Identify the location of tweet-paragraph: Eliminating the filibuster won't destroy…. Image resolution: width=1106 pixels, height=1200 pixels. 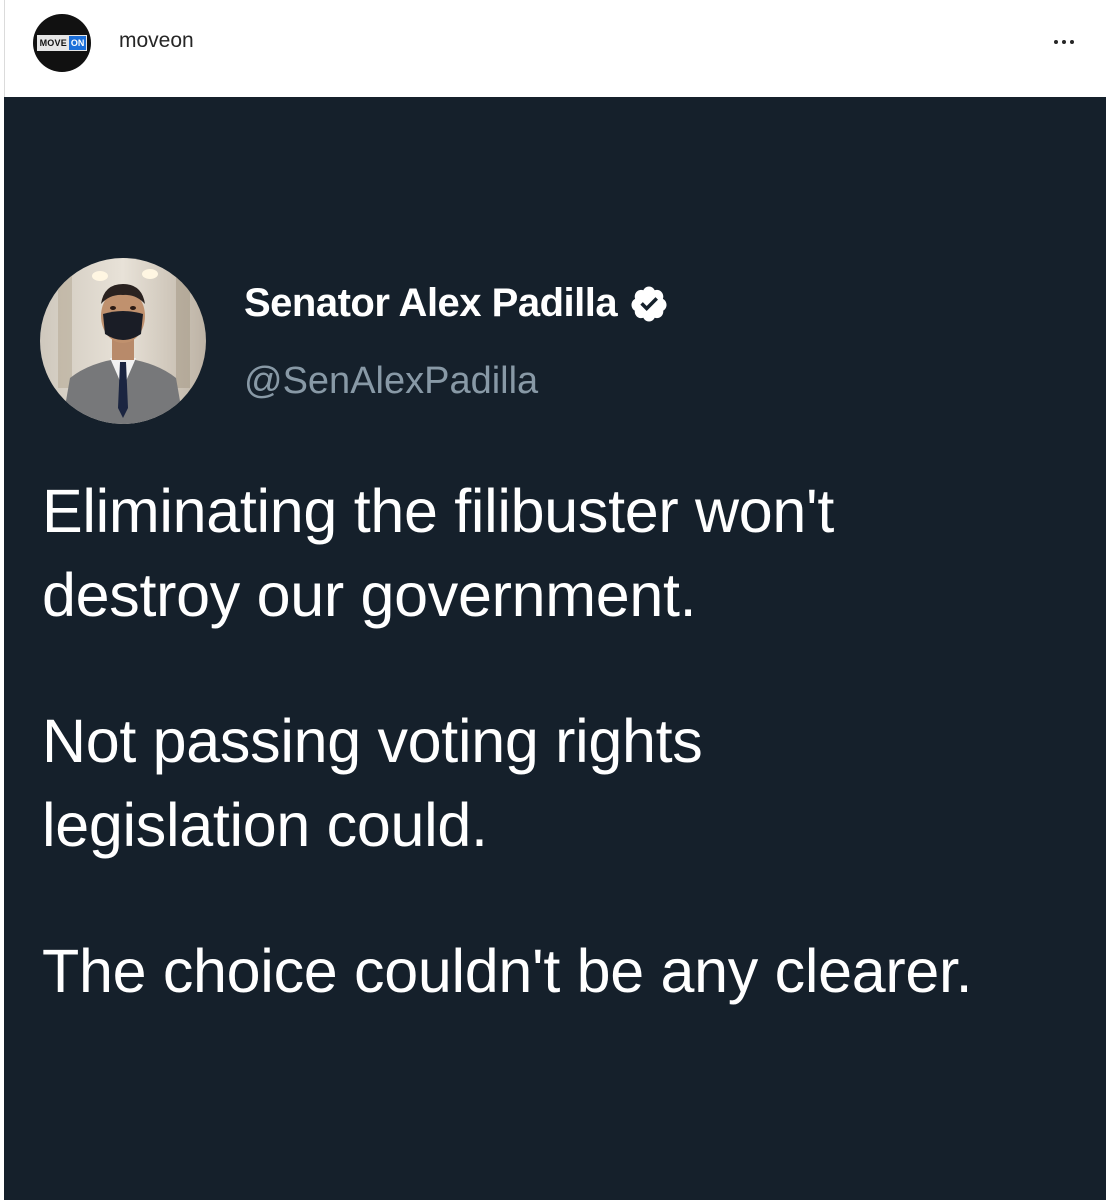
(438, 553).